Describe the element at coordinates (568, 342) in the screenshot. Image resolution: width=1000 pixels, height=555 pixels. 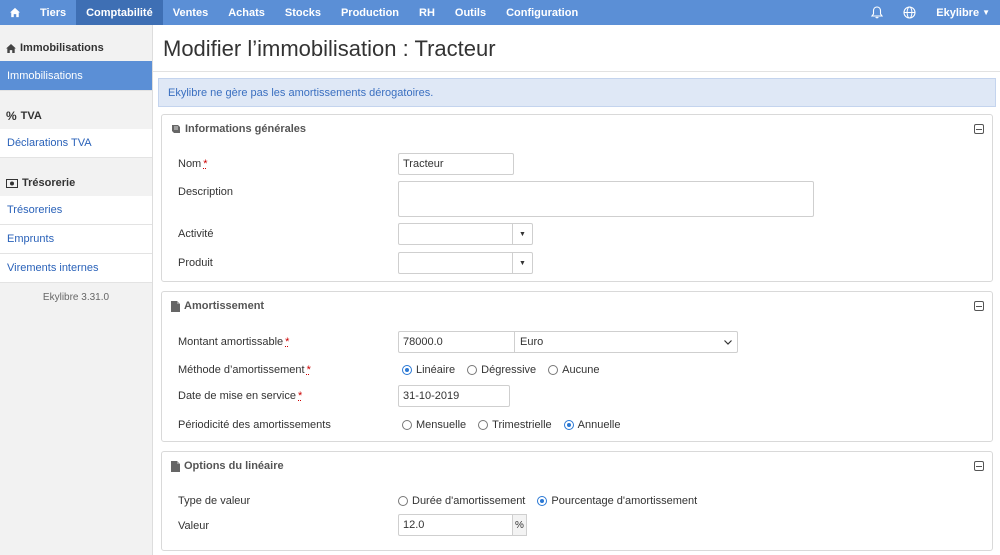
I see `amount-group: 78000.0 Euro` at that location.